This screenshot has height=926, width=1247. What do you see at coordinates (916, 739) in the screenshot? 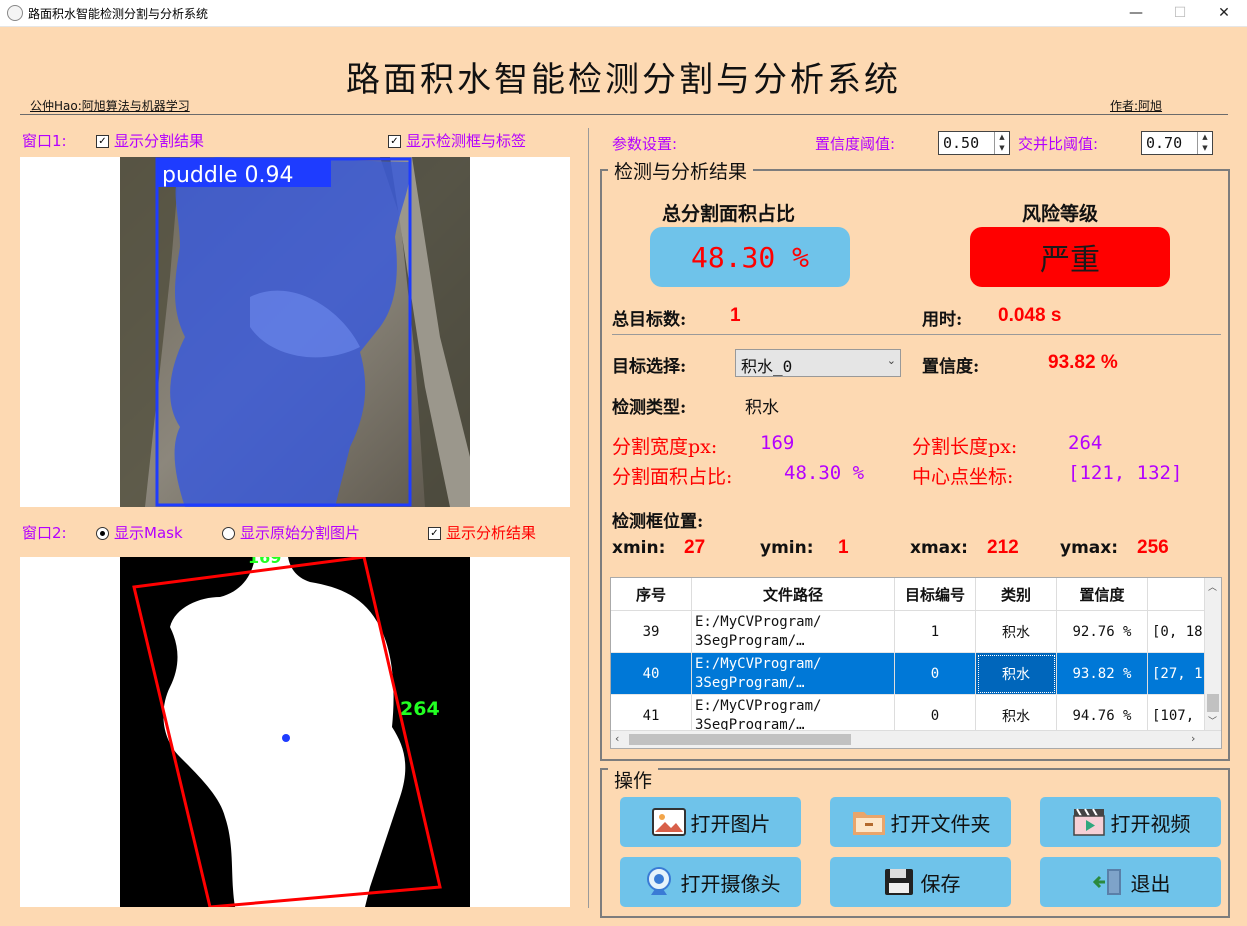
I see `horizontal-scrollbar: ‹ ›` at bounding box center [916, 739].